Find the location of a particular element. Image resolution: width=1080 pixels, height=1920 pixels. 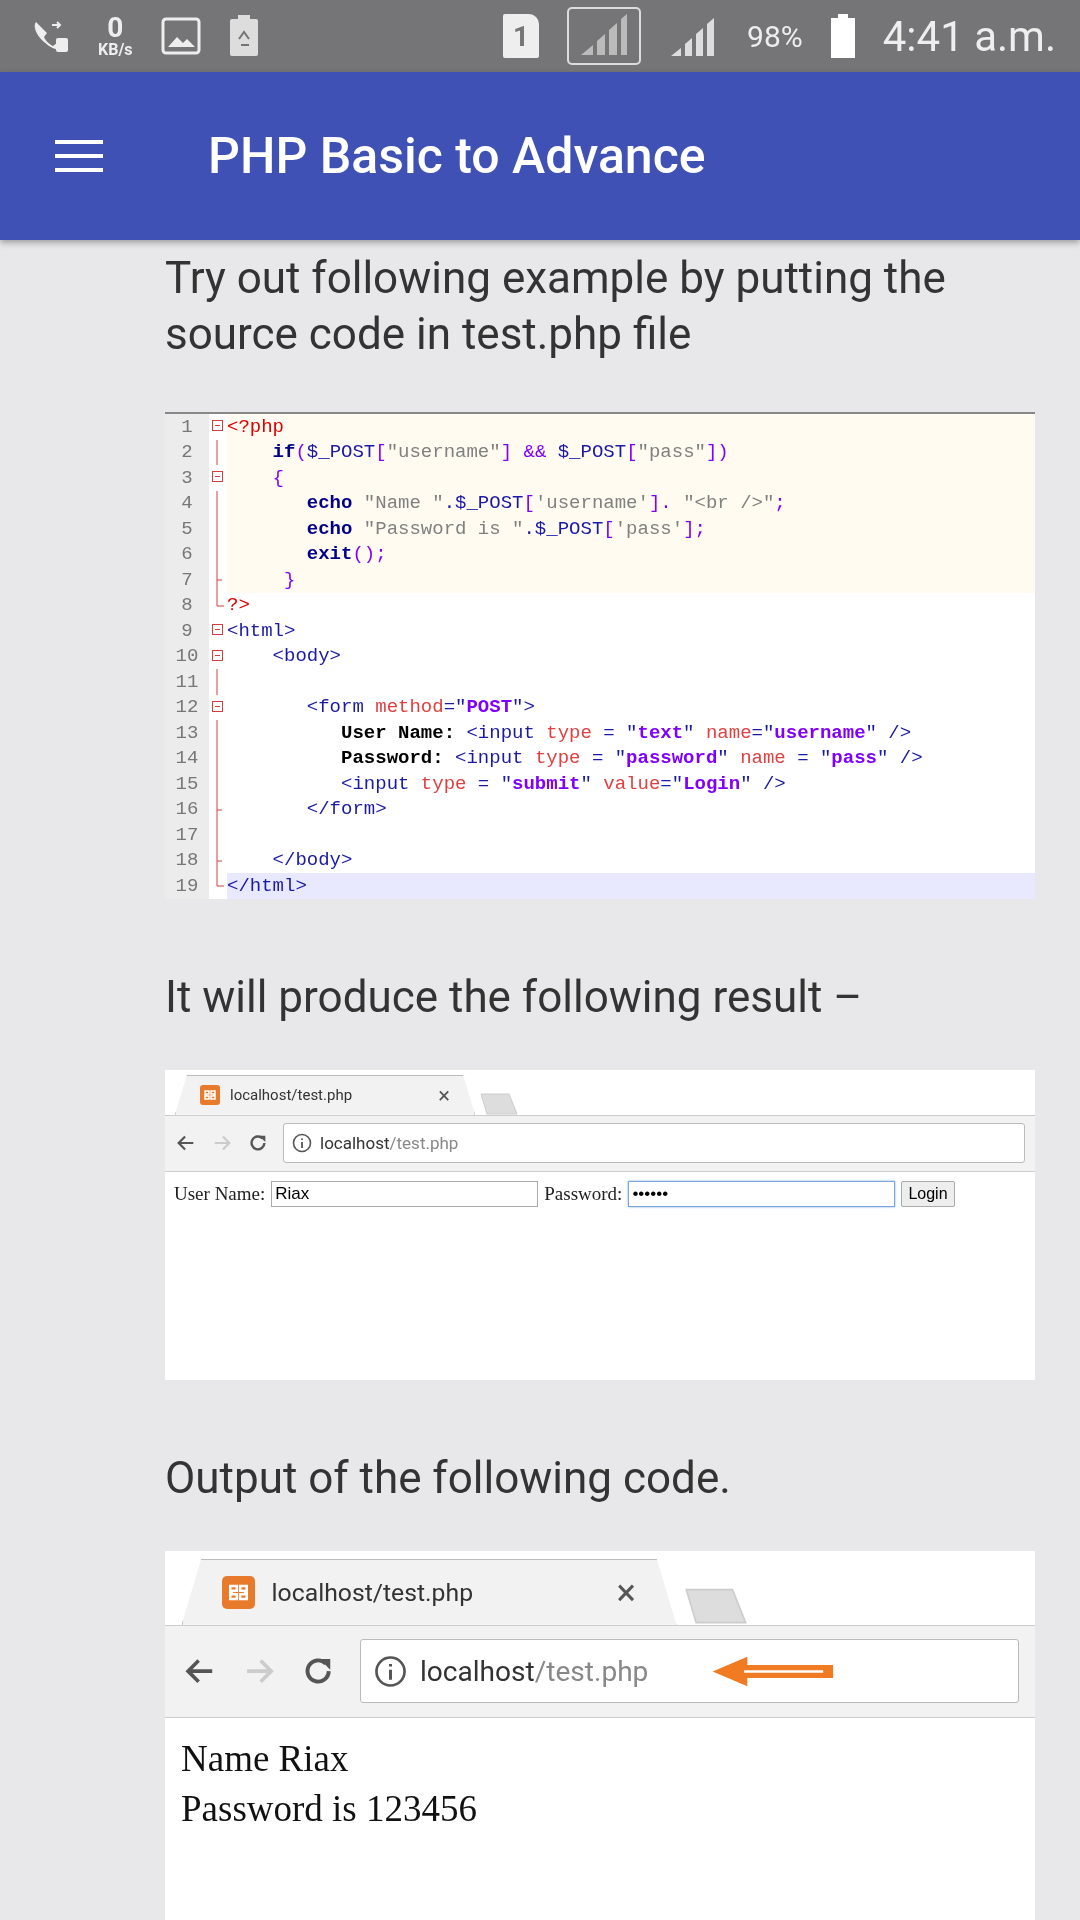

line-number: 5 is located at coordinates (187, 529).